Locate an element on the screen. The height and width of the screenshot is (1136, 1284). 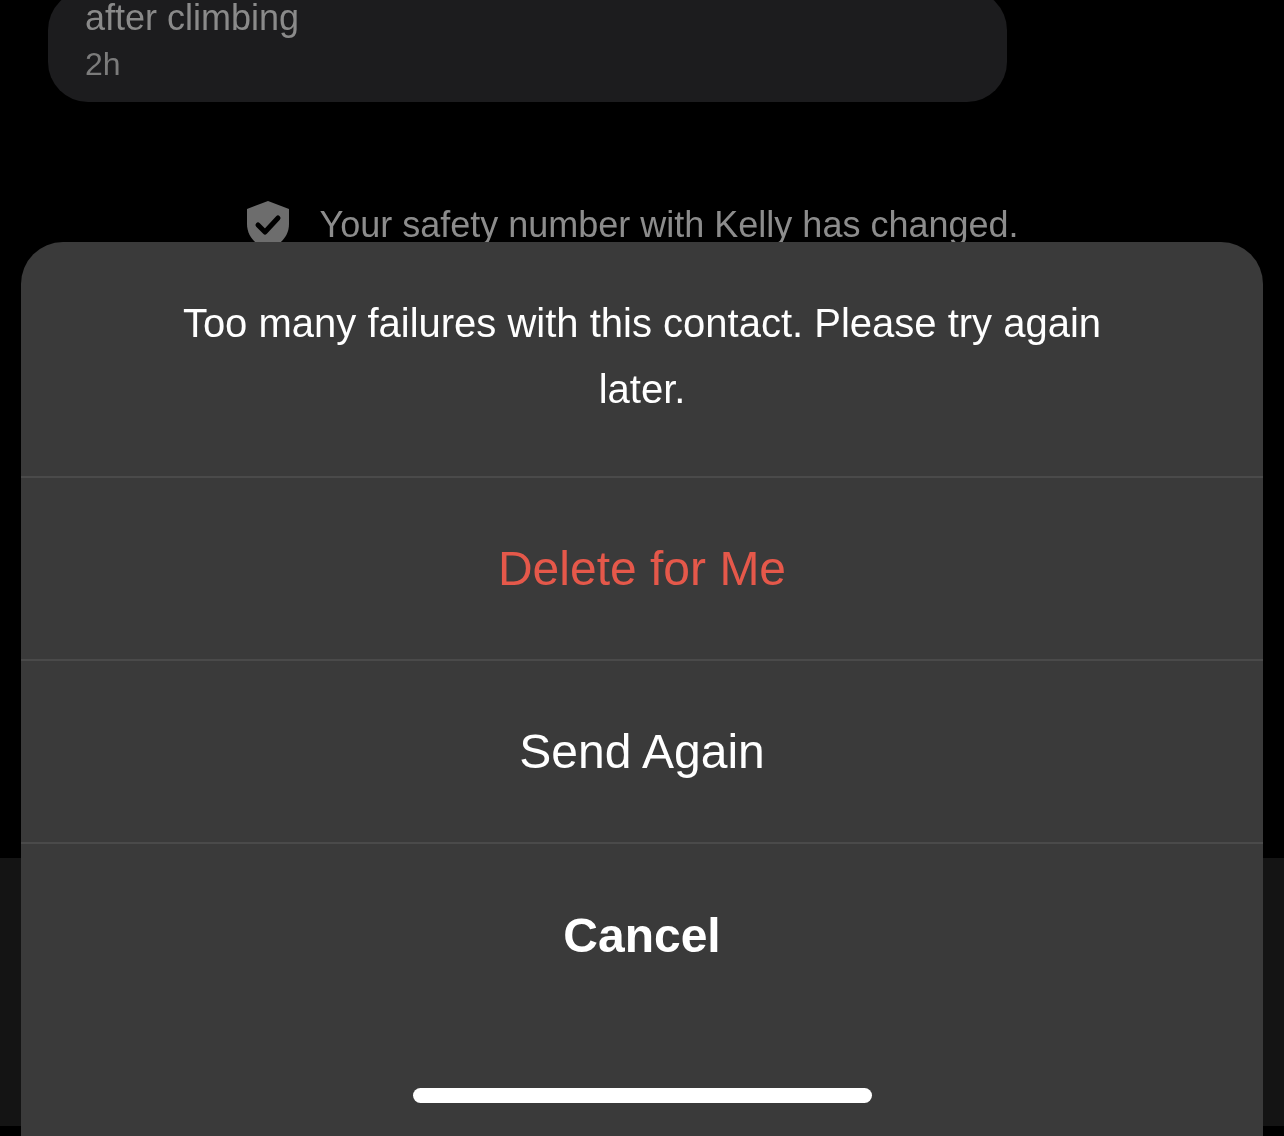
safety-notice: Your safety number with Kelly has changed. is located at coordinates (669, 225).